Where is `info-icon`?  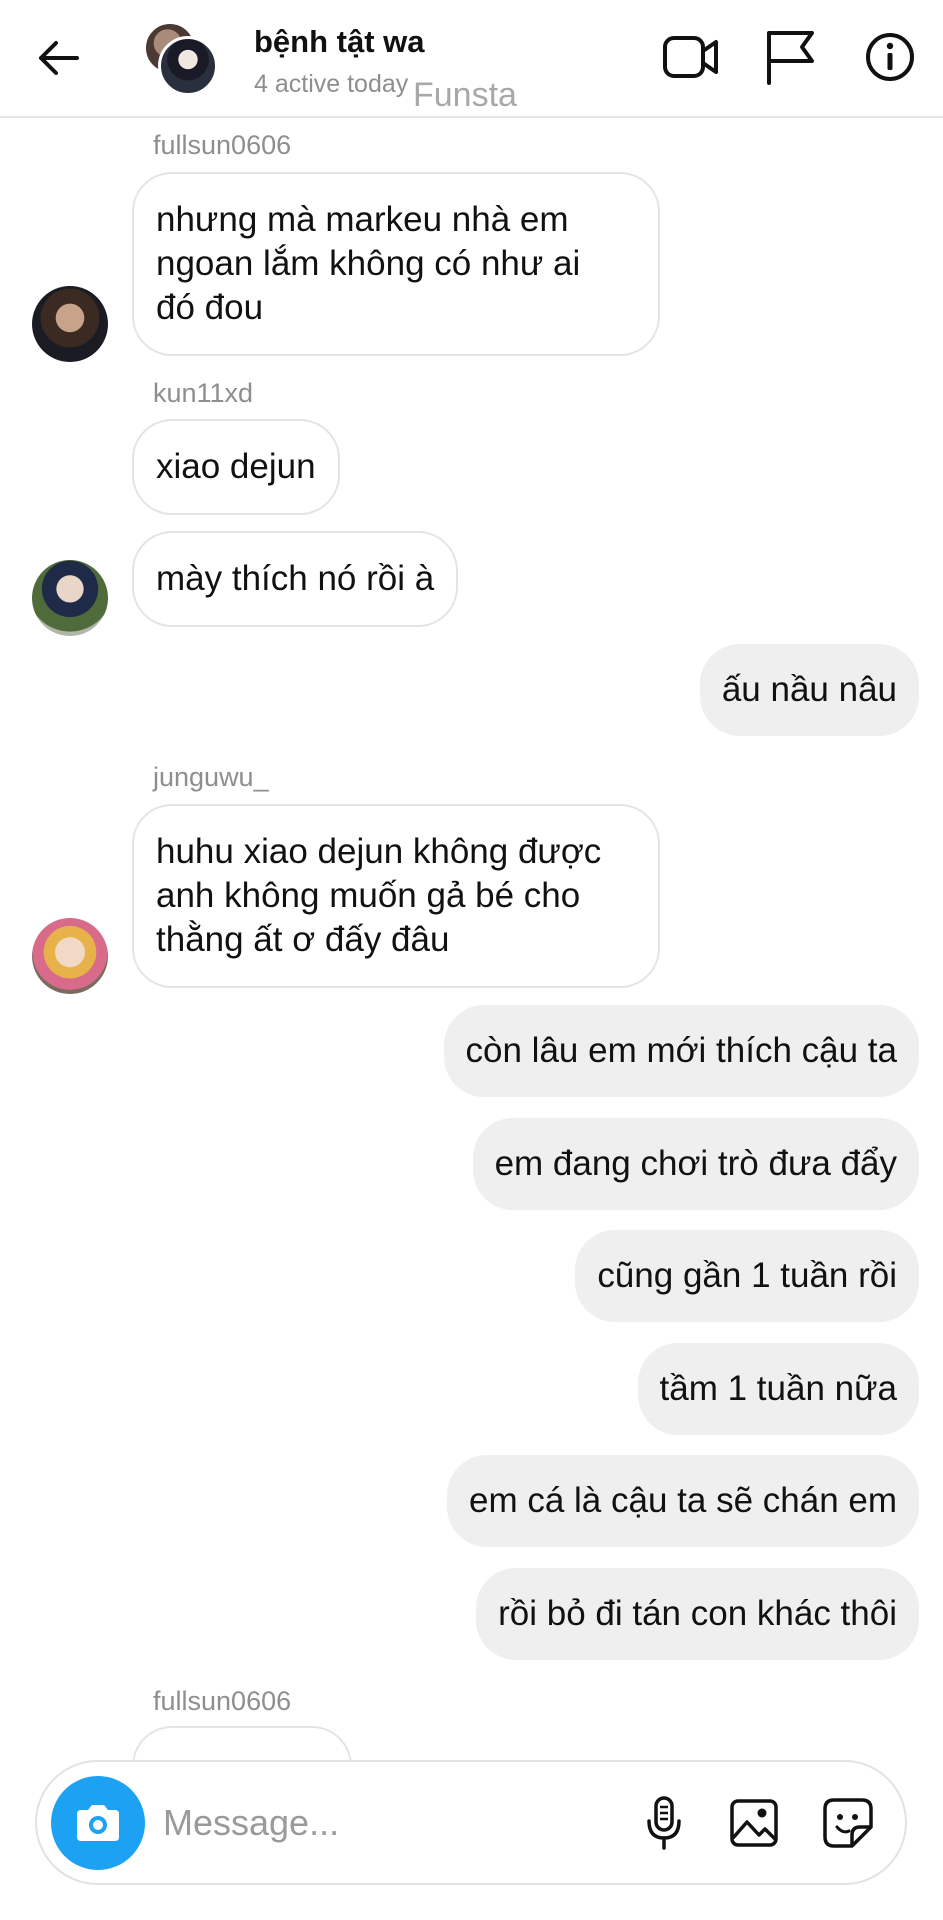 info-icon is located at coordinates (890, 57).